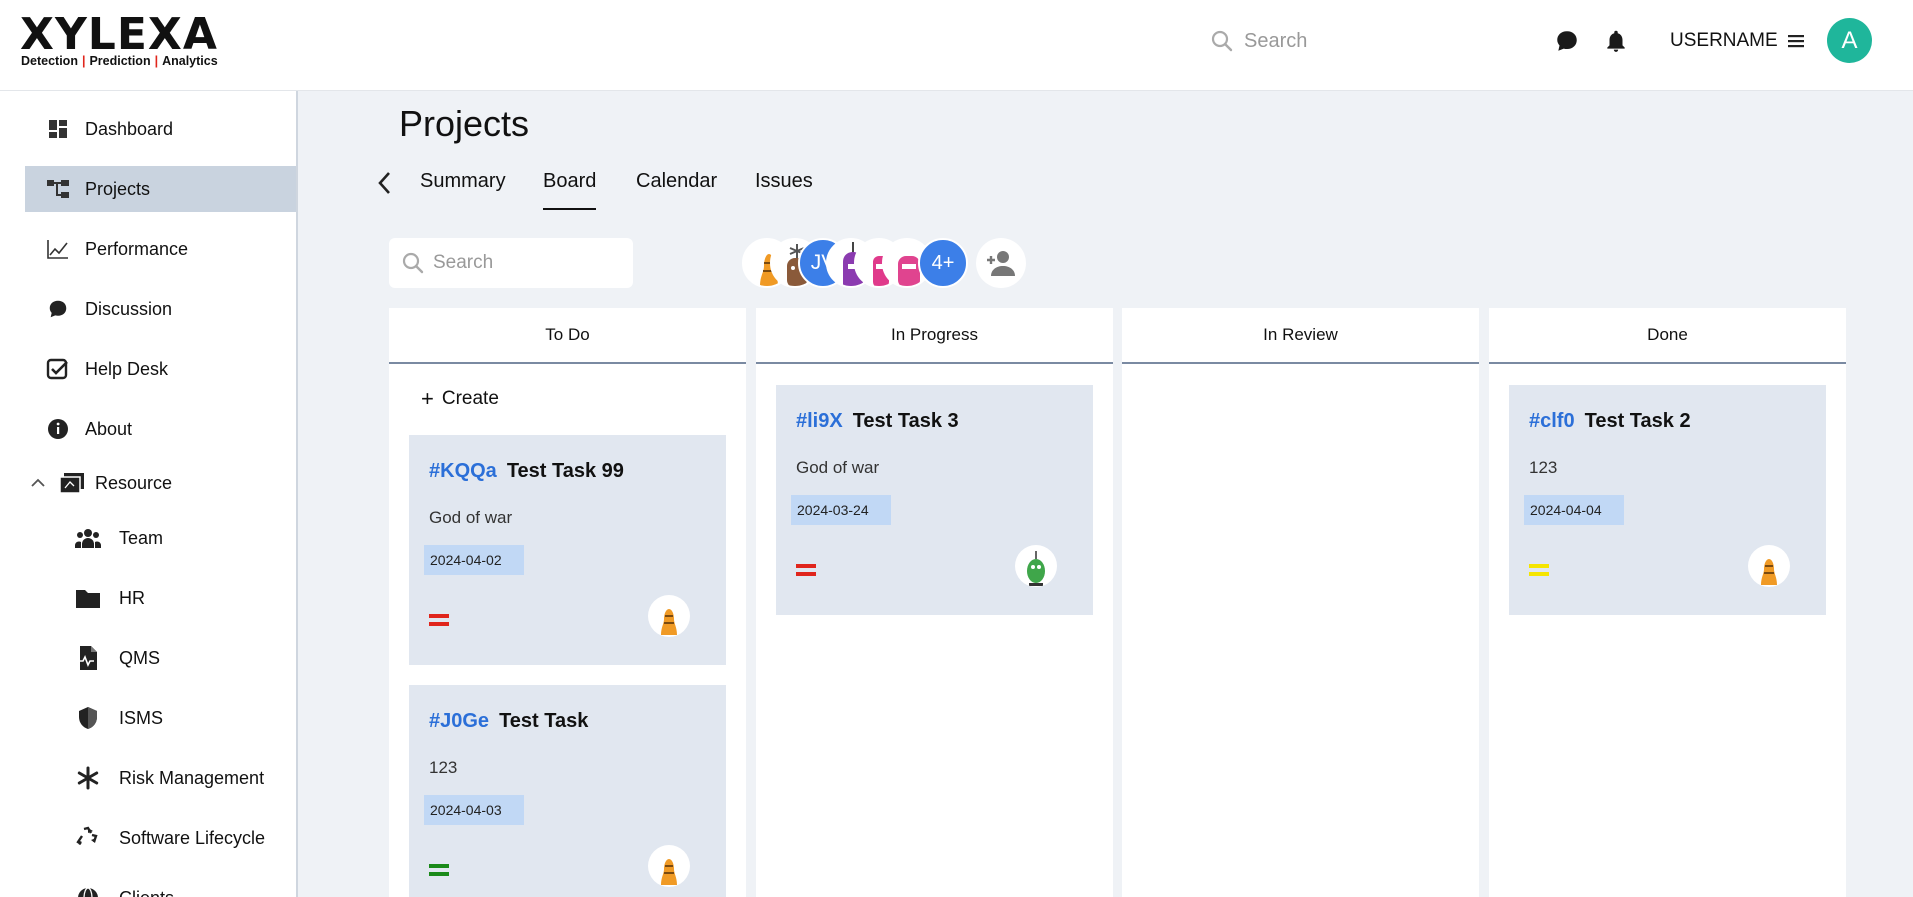  Describe the element at coordinates (132, 597) in the screenshot. I see `sidebar-item-label: HR` at that location.